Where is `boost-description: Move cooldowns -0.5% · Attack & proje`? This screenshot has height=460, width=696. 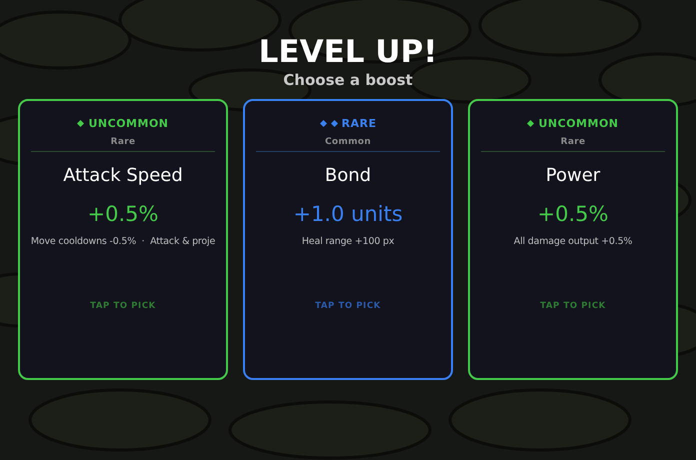 boost-description: Move cooldowns -0.5% · Attack & proje is located at coordinates (123, 241).